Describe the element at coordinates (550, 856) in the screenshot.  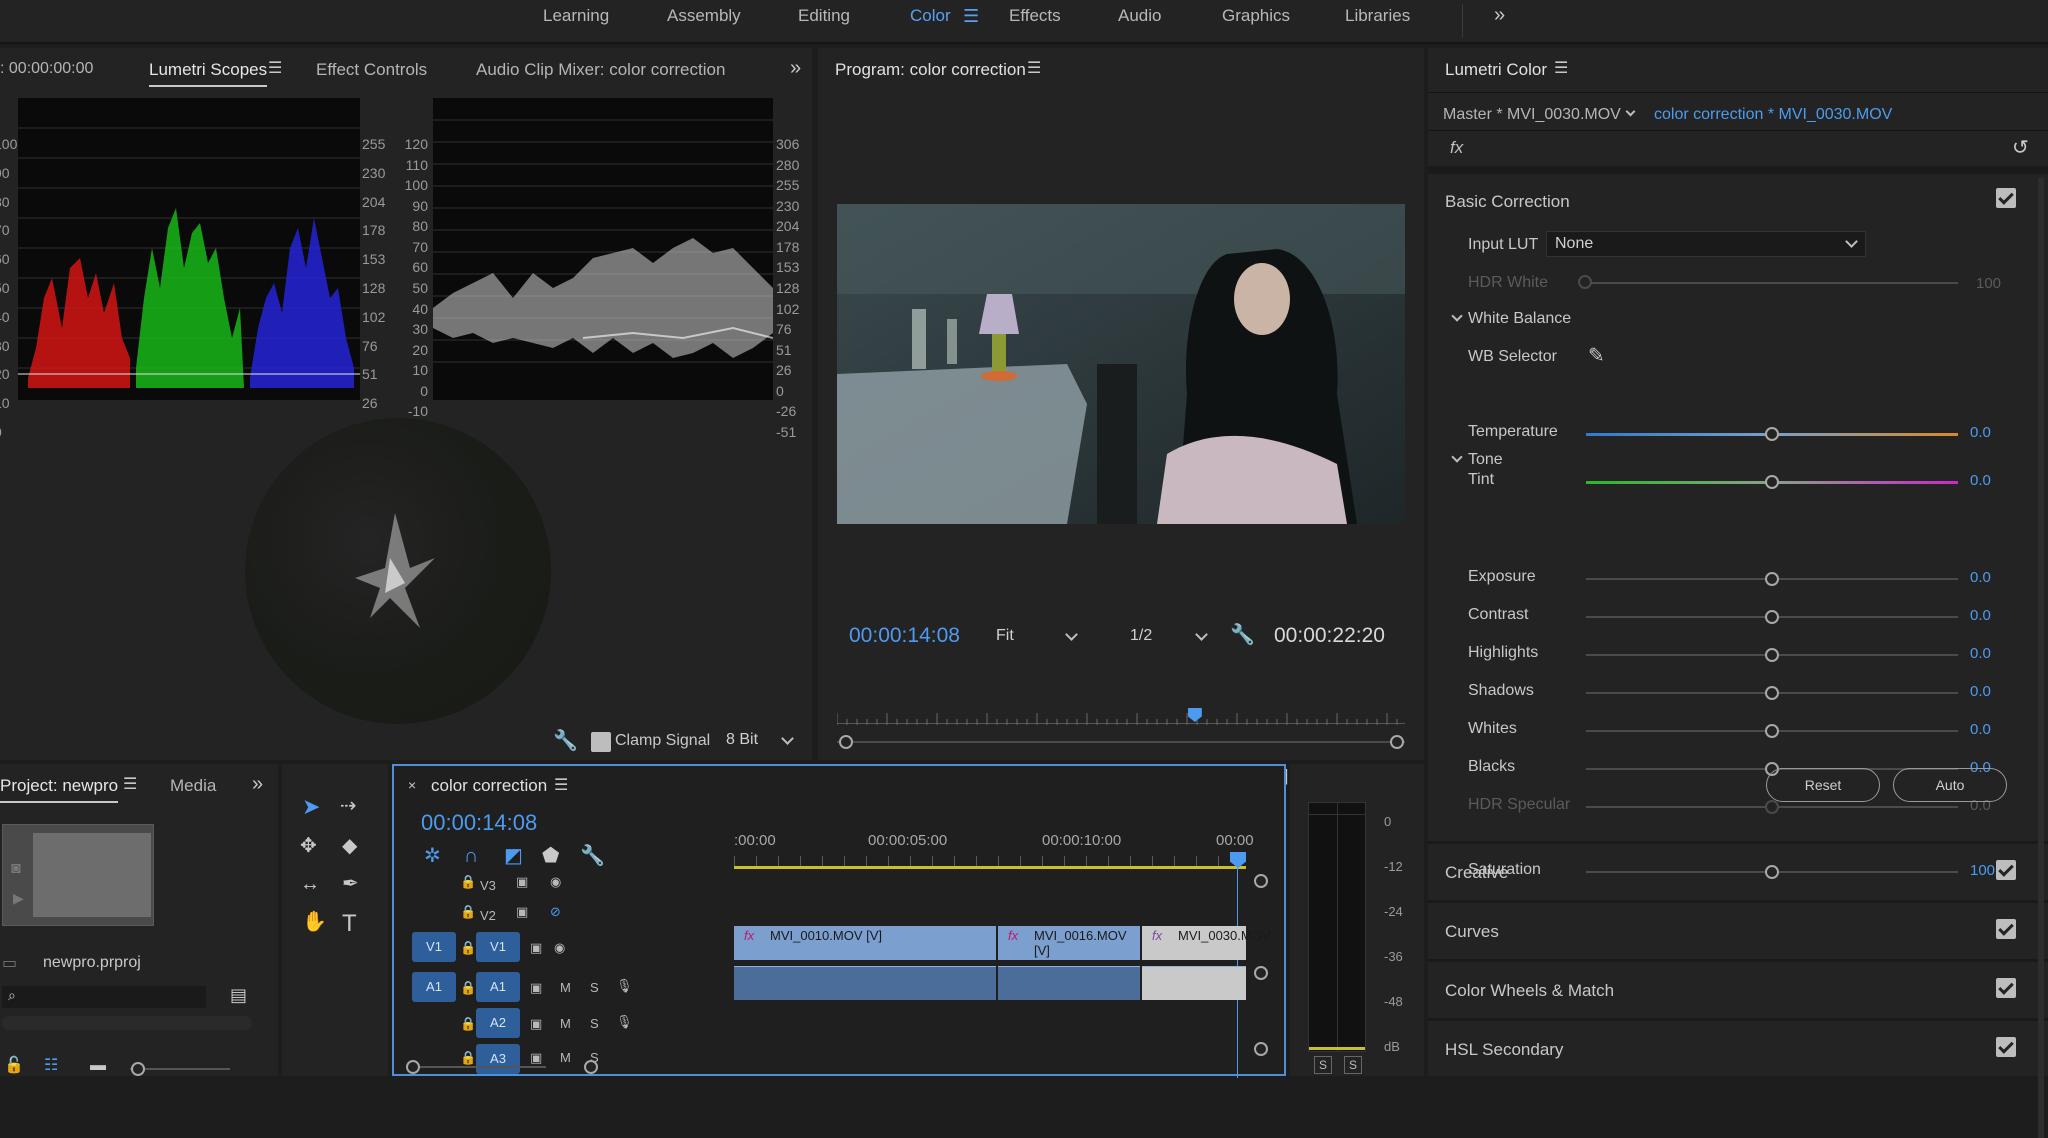
I see `add-marker-icon: ⬟` at that location.